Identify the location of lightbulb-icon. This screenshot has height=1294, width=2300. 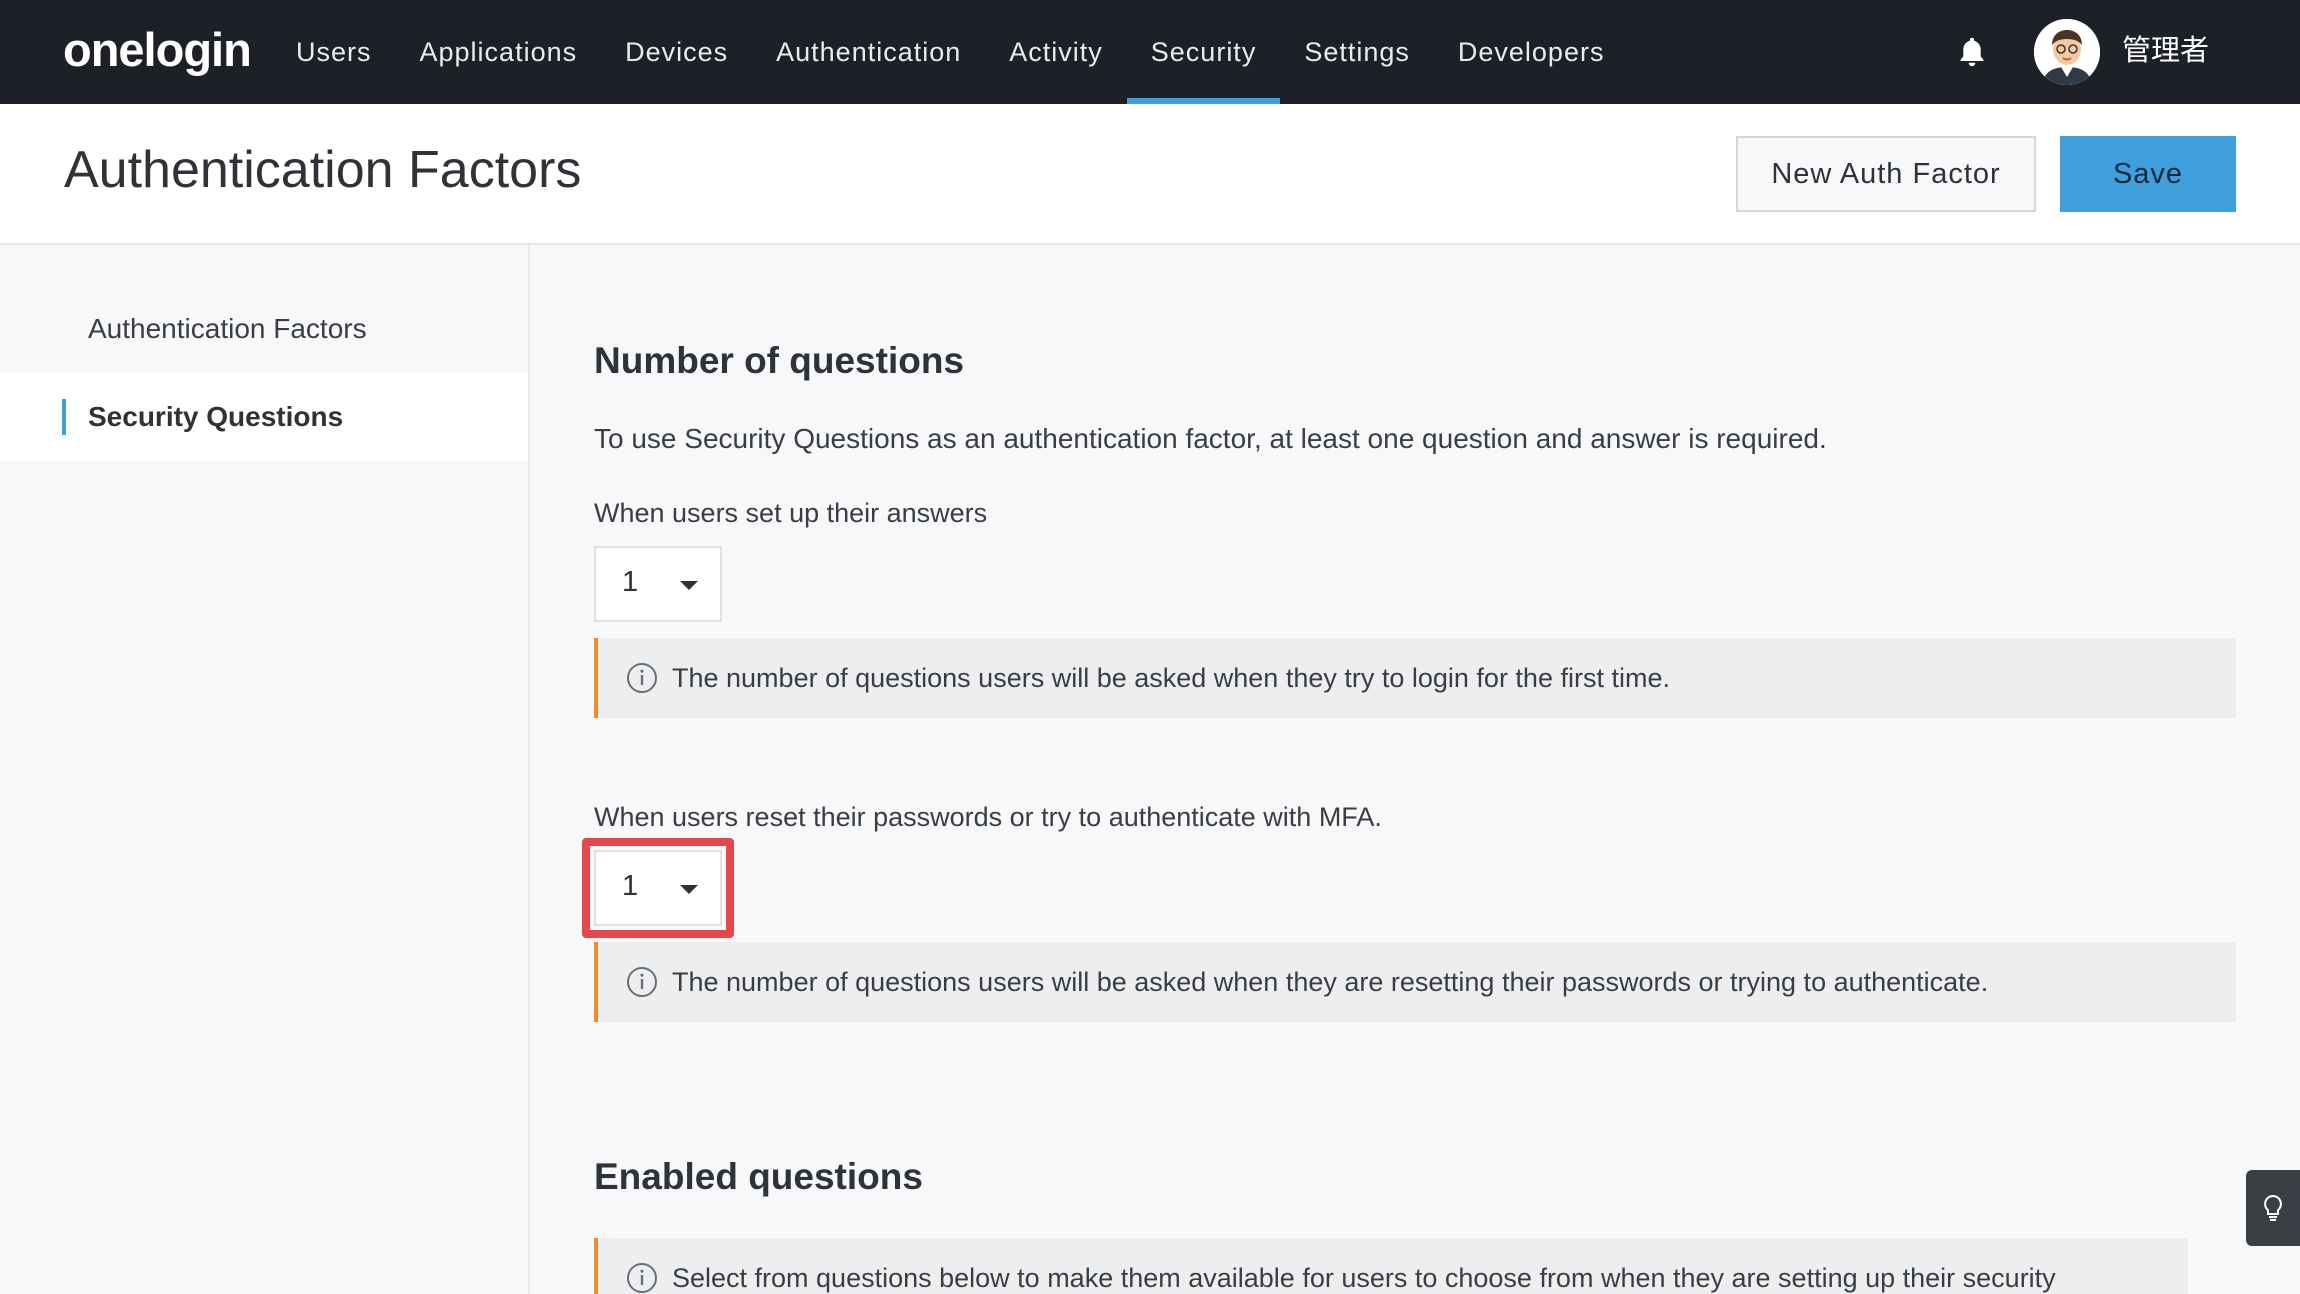
(2273, 1207).